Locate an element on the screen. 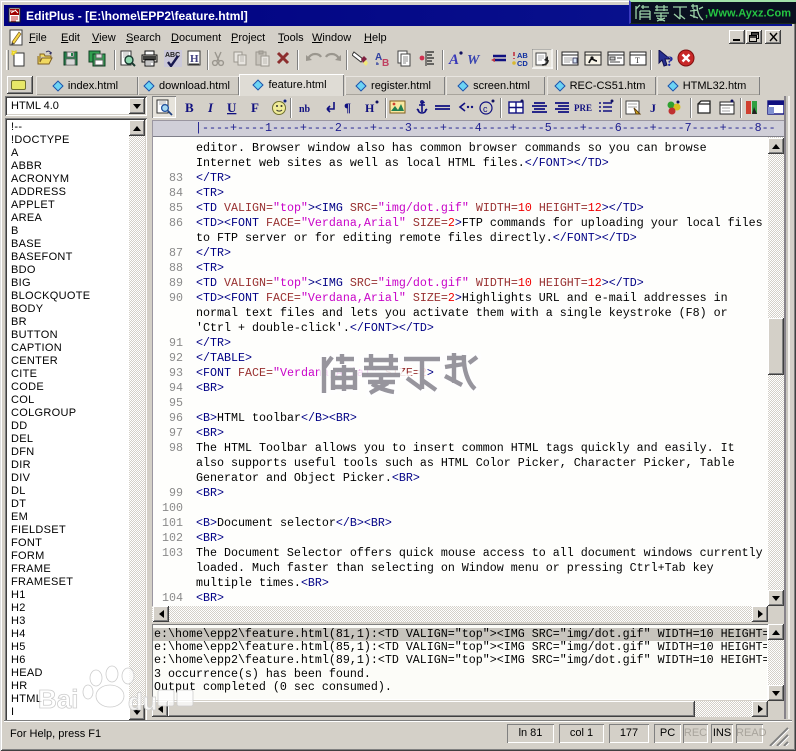 The height and width of the screenshot is (751, 796). svg-text: F is located at coordinates (255, 107).